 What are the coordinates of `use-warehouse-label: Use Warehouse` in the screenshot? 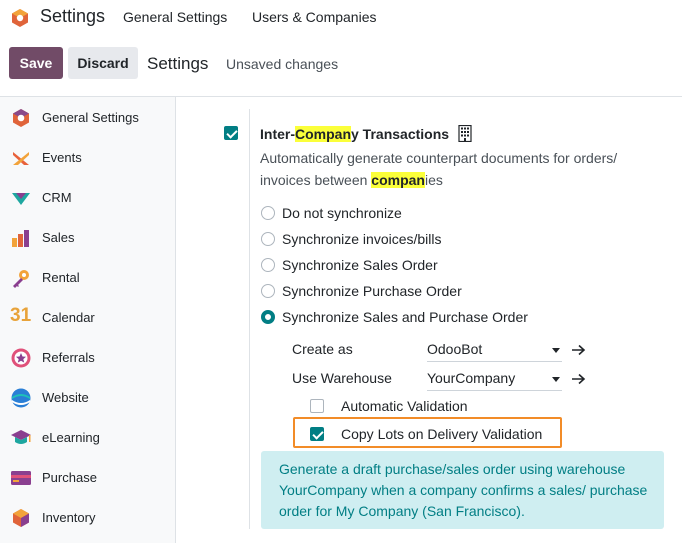 It's located at (342, 378).